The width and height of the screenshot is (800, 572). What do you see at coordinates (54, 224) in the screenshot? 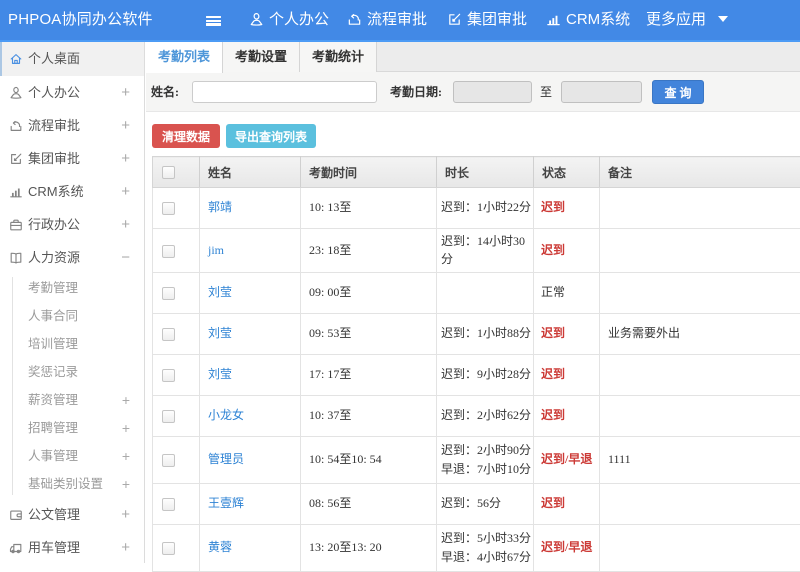
I see `sidebar-item-label: 行政办公` at bounding box center [54, 224].